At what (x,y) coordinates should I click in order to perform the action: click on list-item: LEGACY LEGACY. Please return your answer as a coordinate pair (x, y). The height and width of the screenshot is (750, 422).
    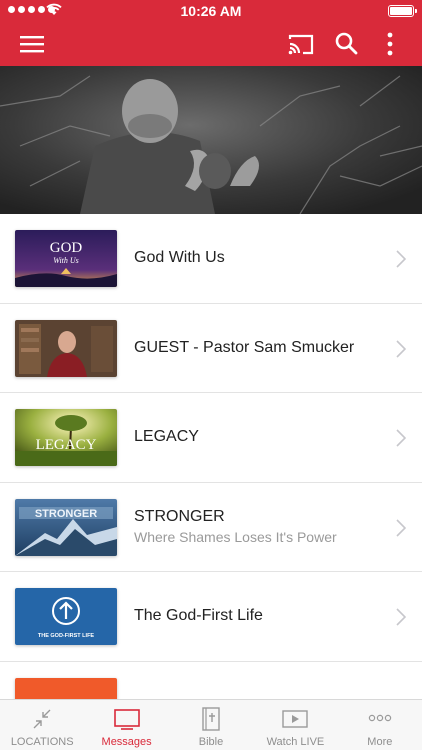
    Looking at the image, I should click on (211, 438).